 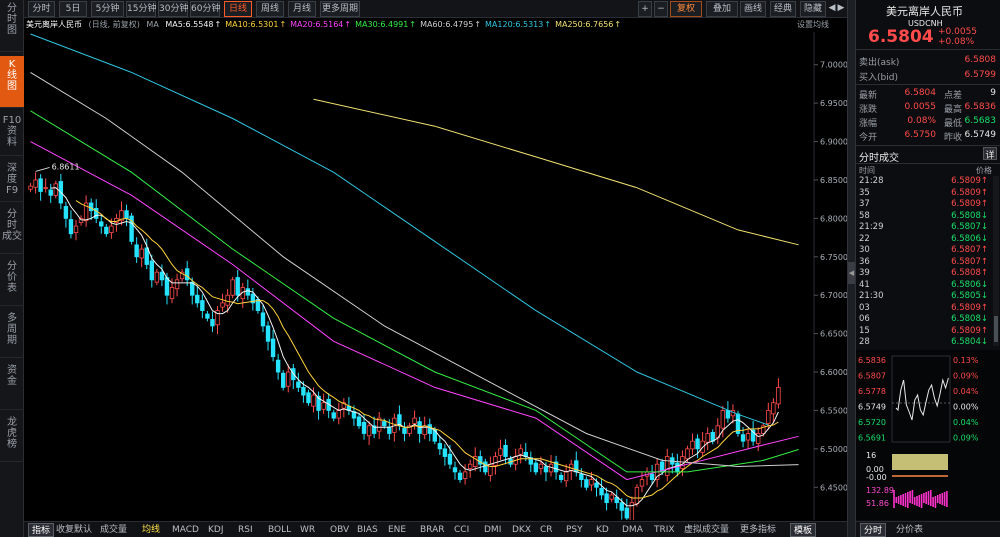 I want to click on rail-tab-label: 图, so click(x=12, y=30).